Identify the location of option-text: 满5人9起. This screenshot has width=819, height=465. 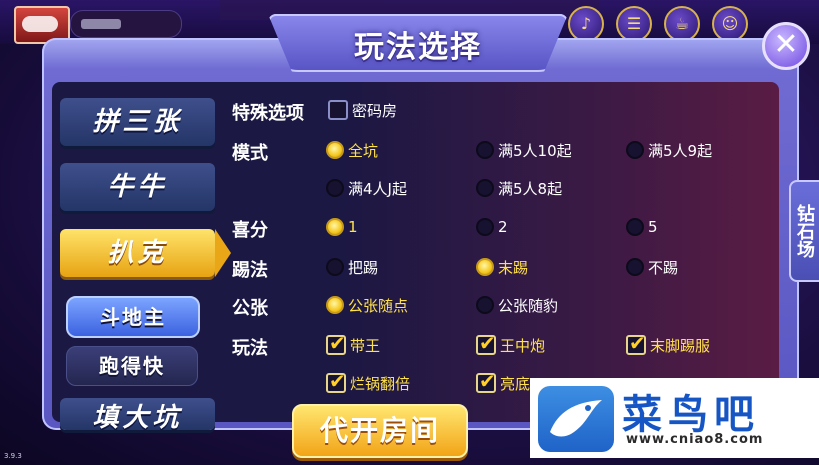
(680, 150).